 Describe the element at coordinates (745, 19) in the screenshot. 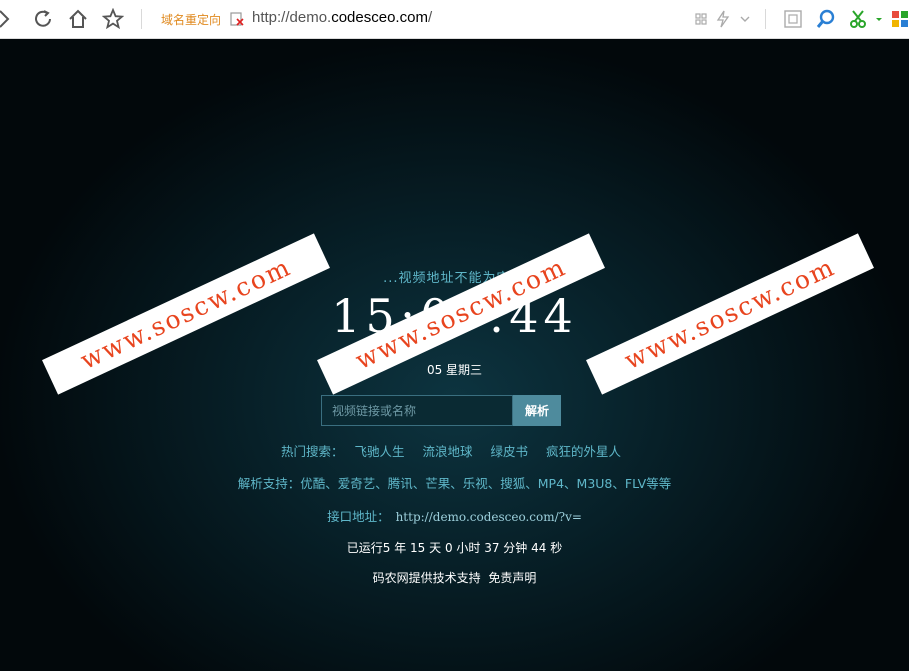

I see `chevron-down-icon` at that location.